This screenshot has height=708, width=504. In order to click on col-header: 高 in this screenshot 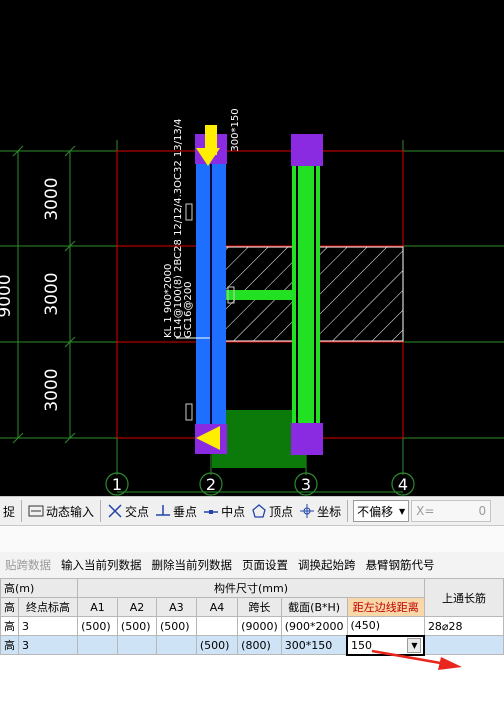, I will do `click(9, 607)`.